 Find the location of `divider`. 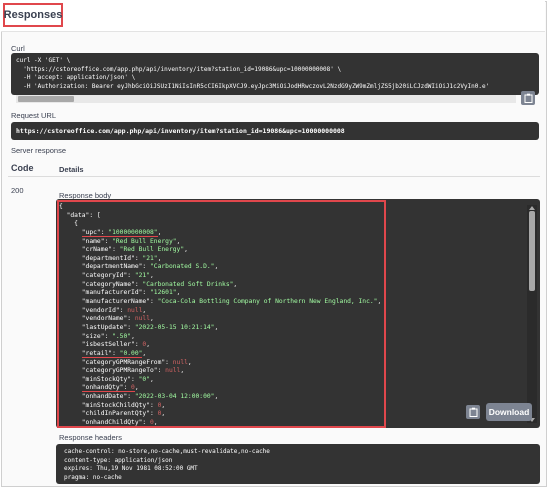

divider is located at coordinates (274, 176).